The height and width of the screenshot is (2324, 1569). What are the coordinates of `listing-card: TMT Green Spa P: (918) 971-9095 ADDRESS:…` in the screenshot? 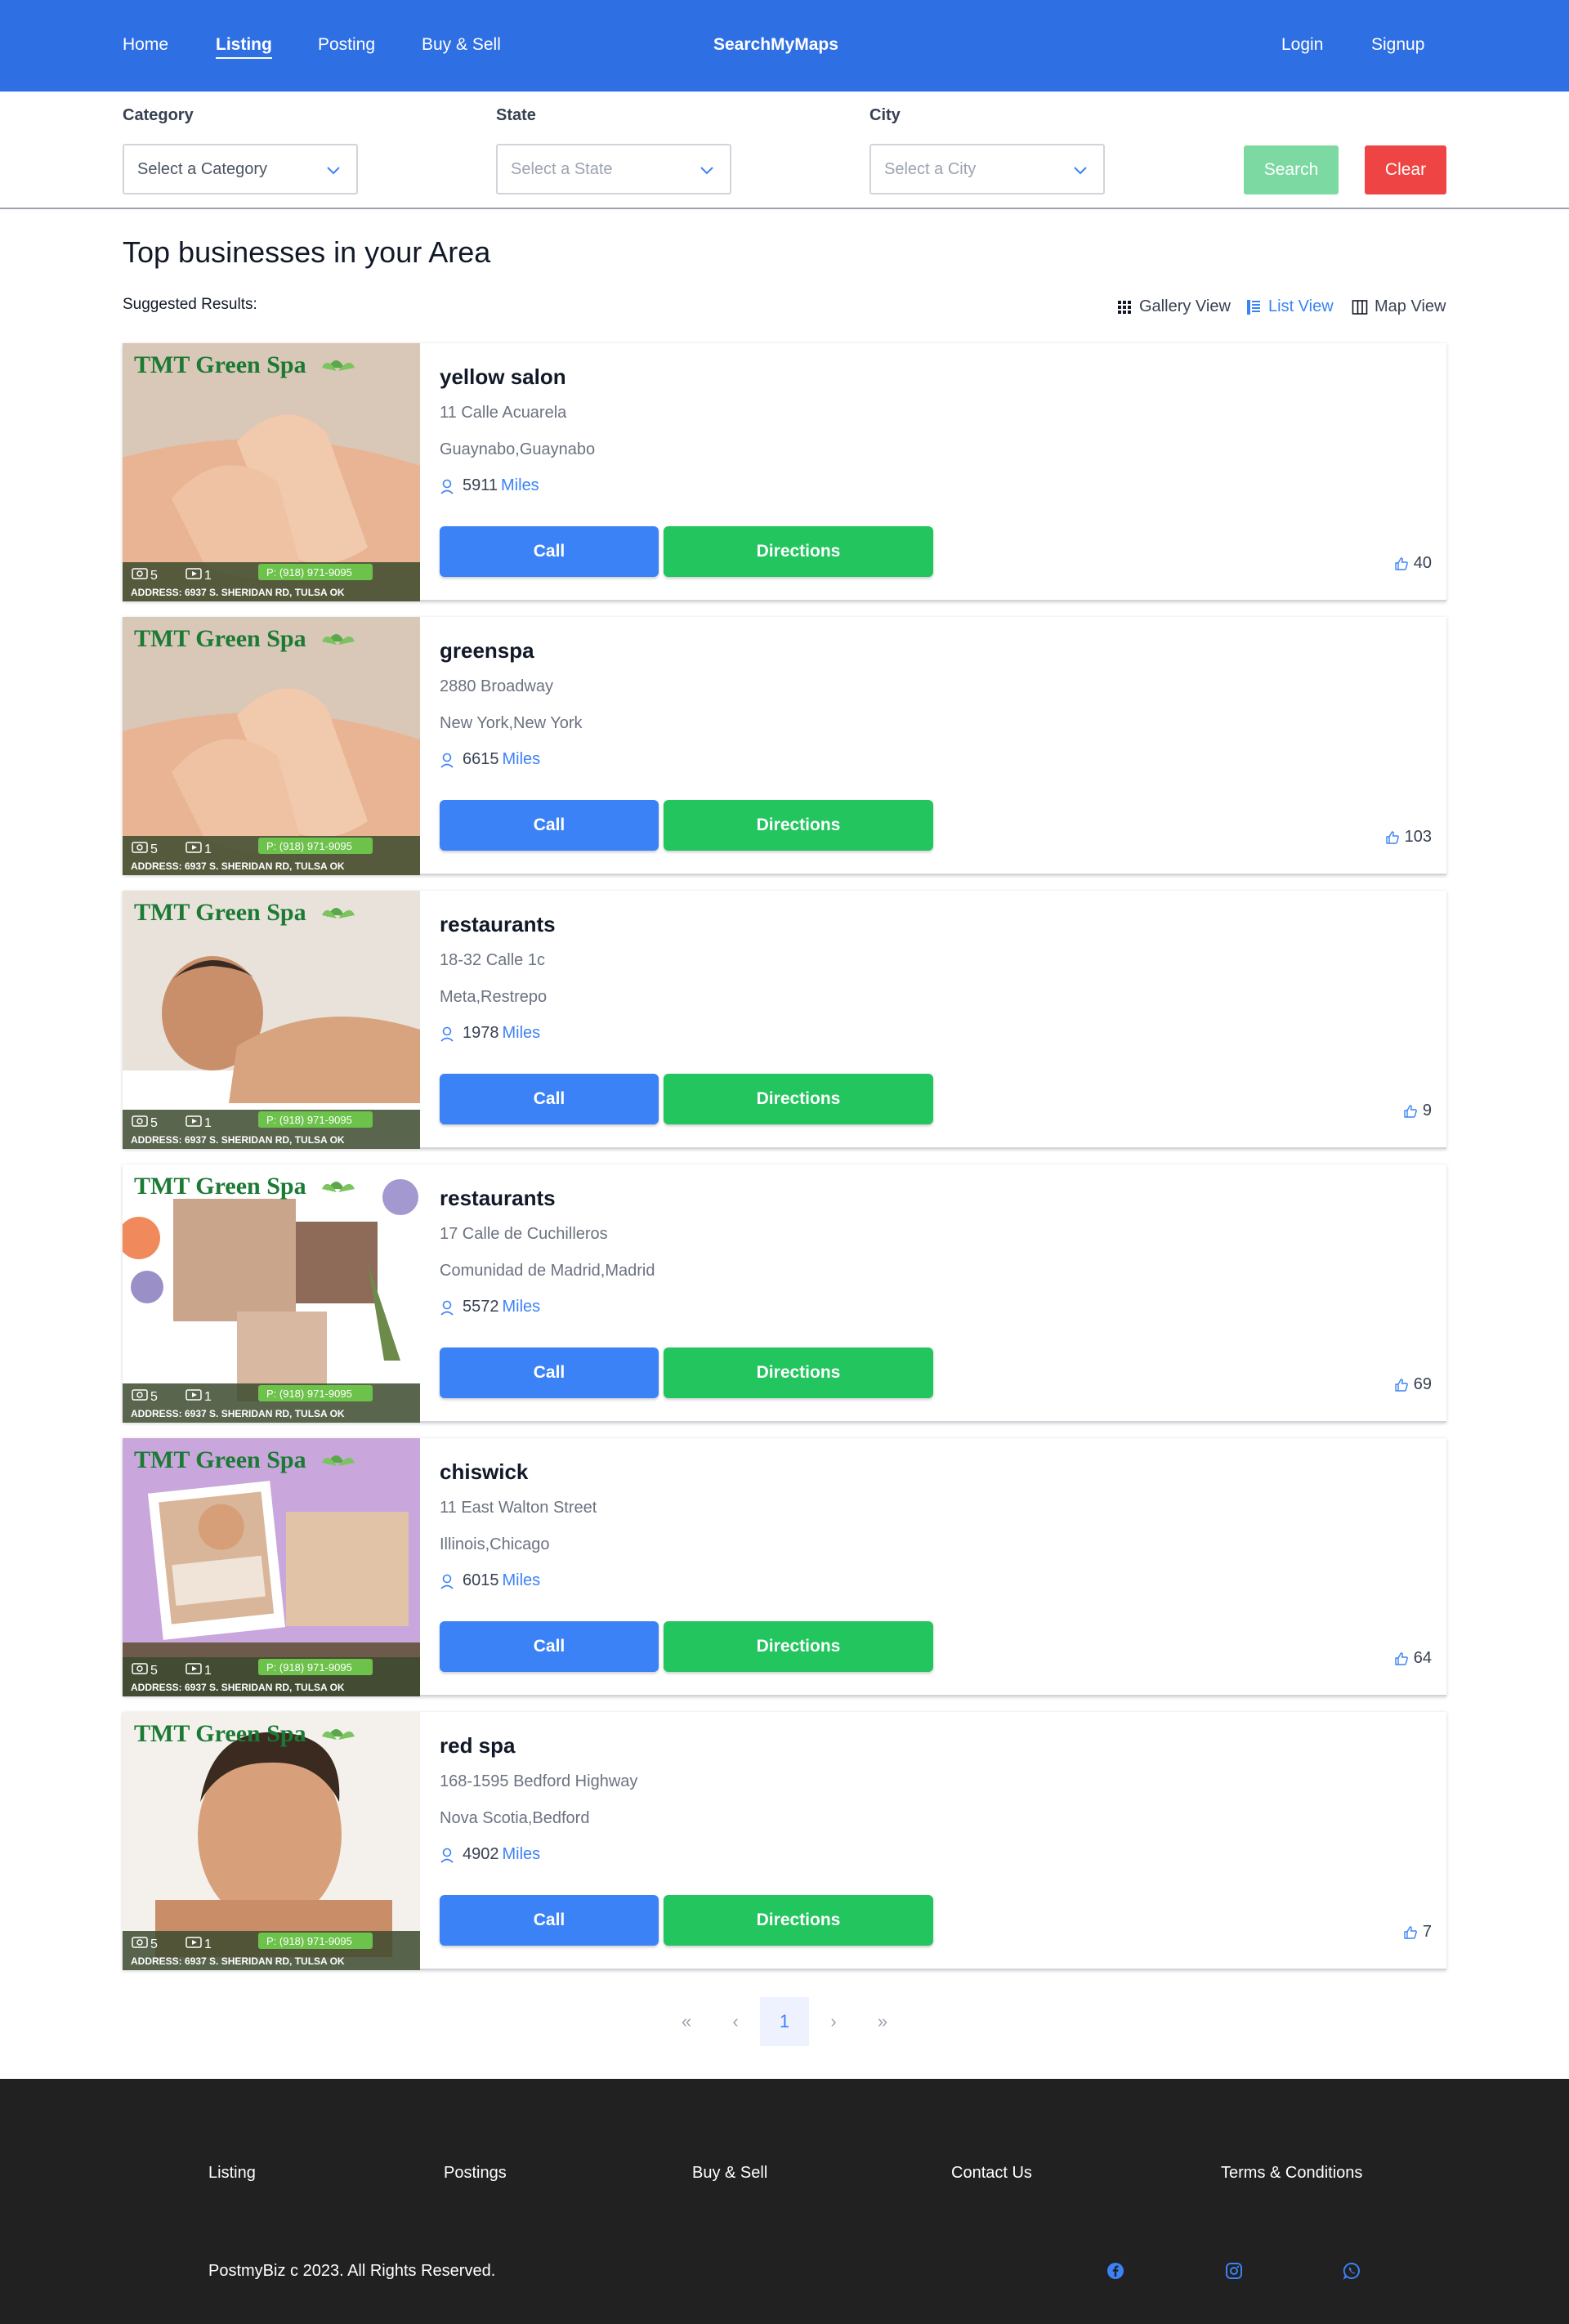 It's located at (784, 1567).